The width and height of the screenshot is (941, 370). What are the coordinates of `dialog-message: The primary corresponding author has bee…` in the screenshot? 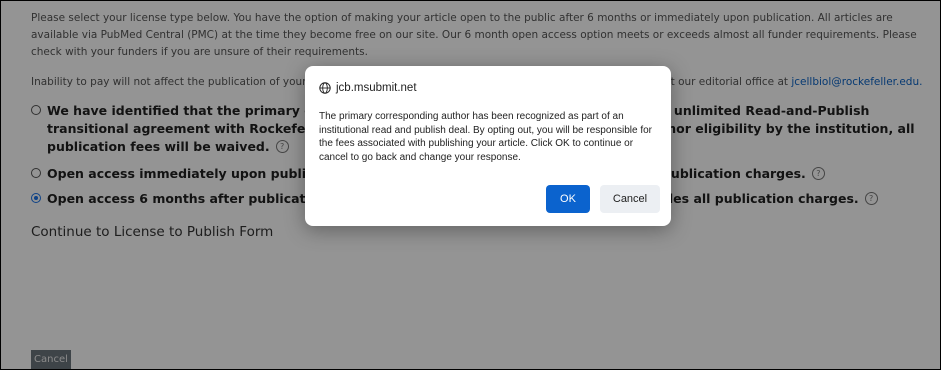 It's located at (485, 137).